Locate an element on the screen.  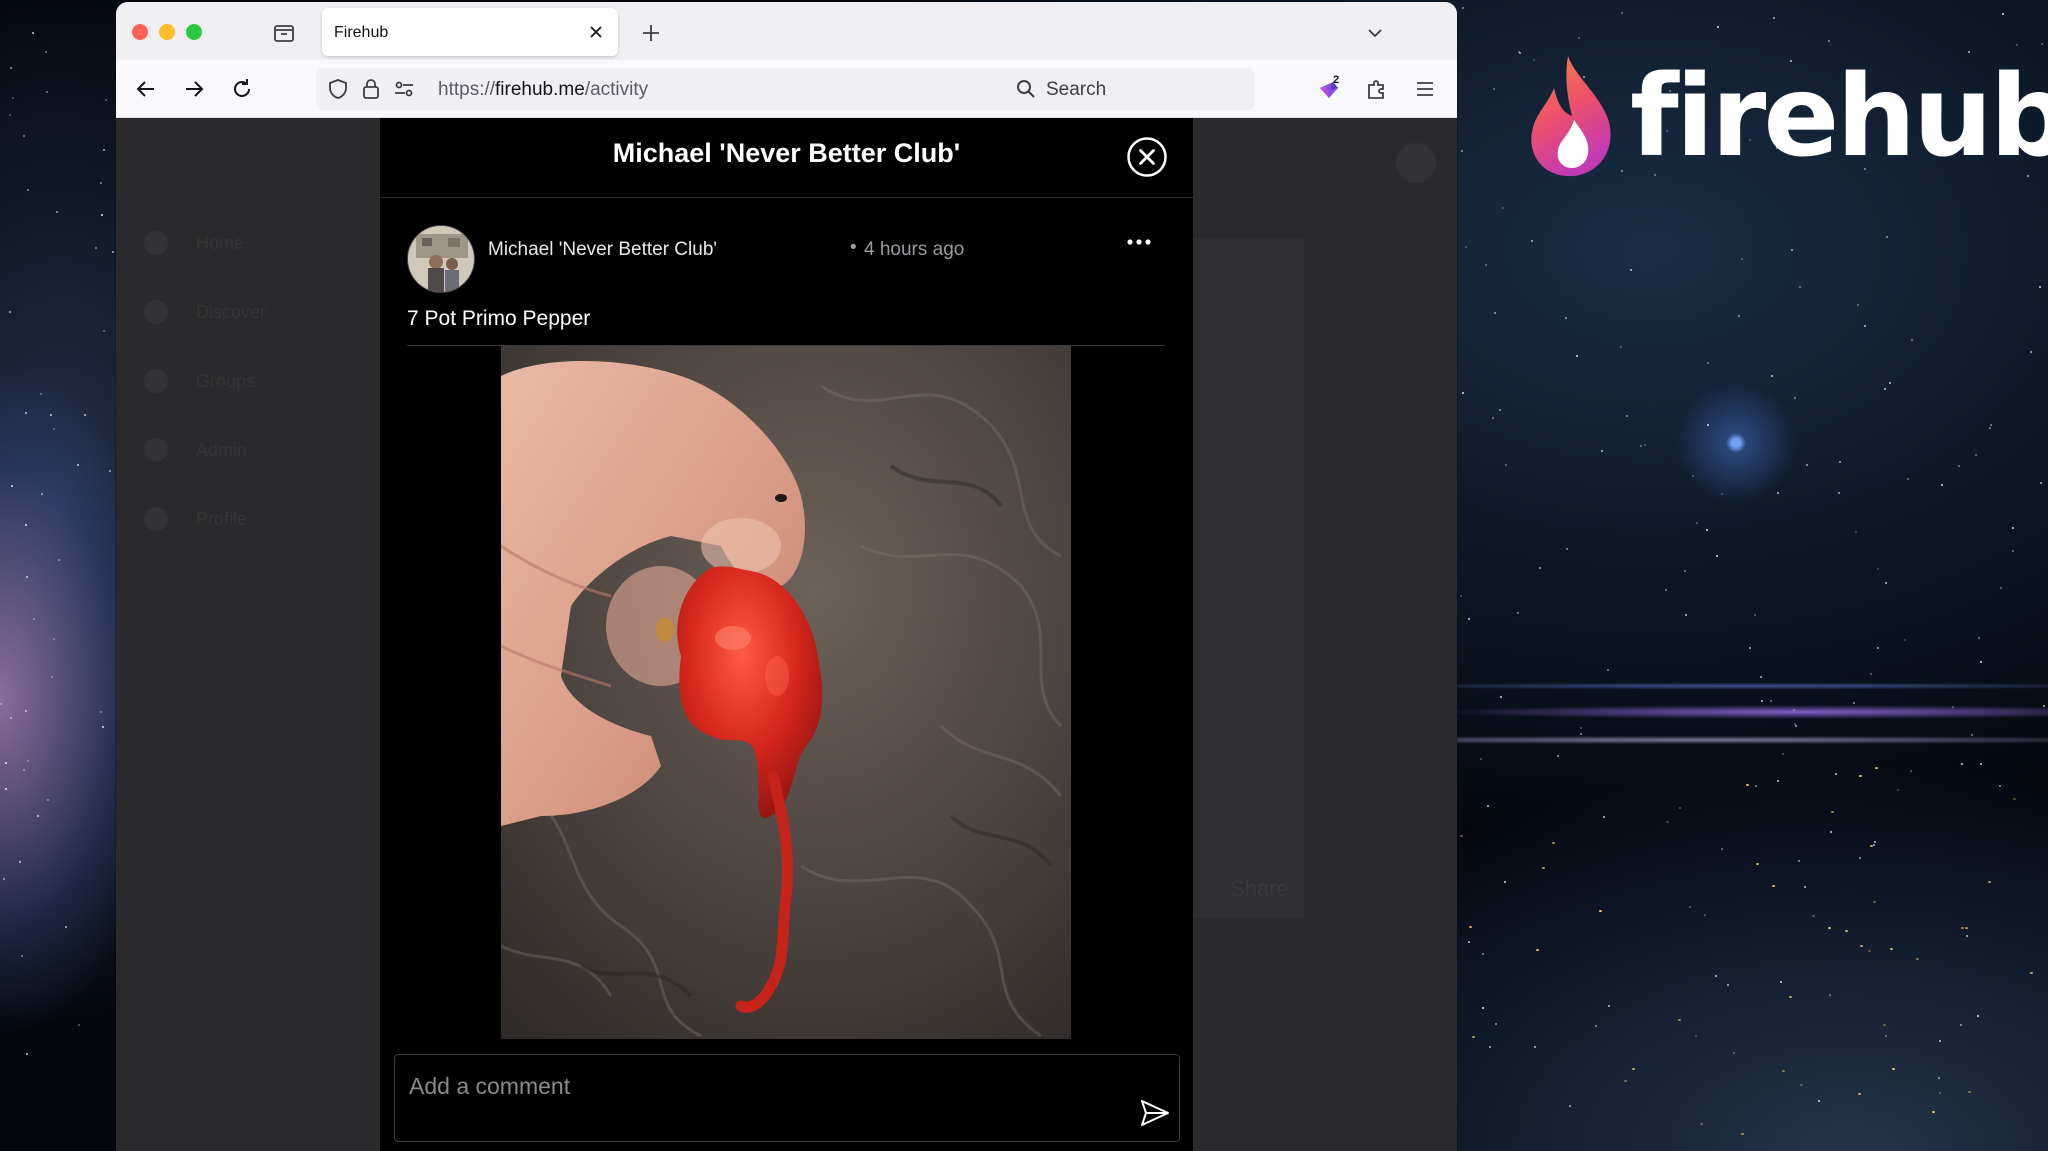
list-all-tabs-chevron-icon is located at coordinates (1375, 33).